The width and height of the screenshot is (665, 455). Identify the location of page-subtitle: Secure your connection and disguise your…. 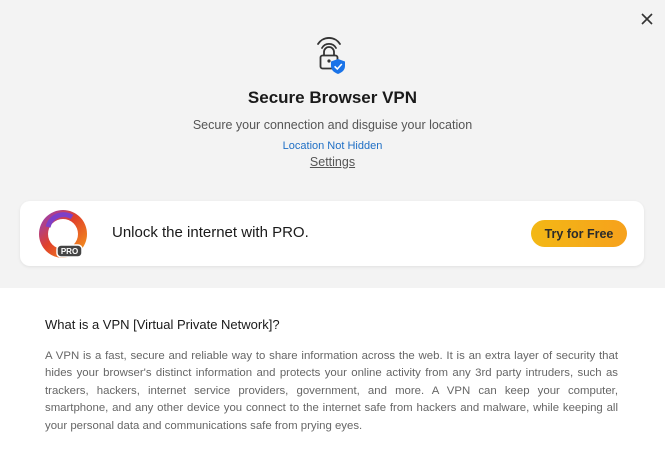
(332, 125).